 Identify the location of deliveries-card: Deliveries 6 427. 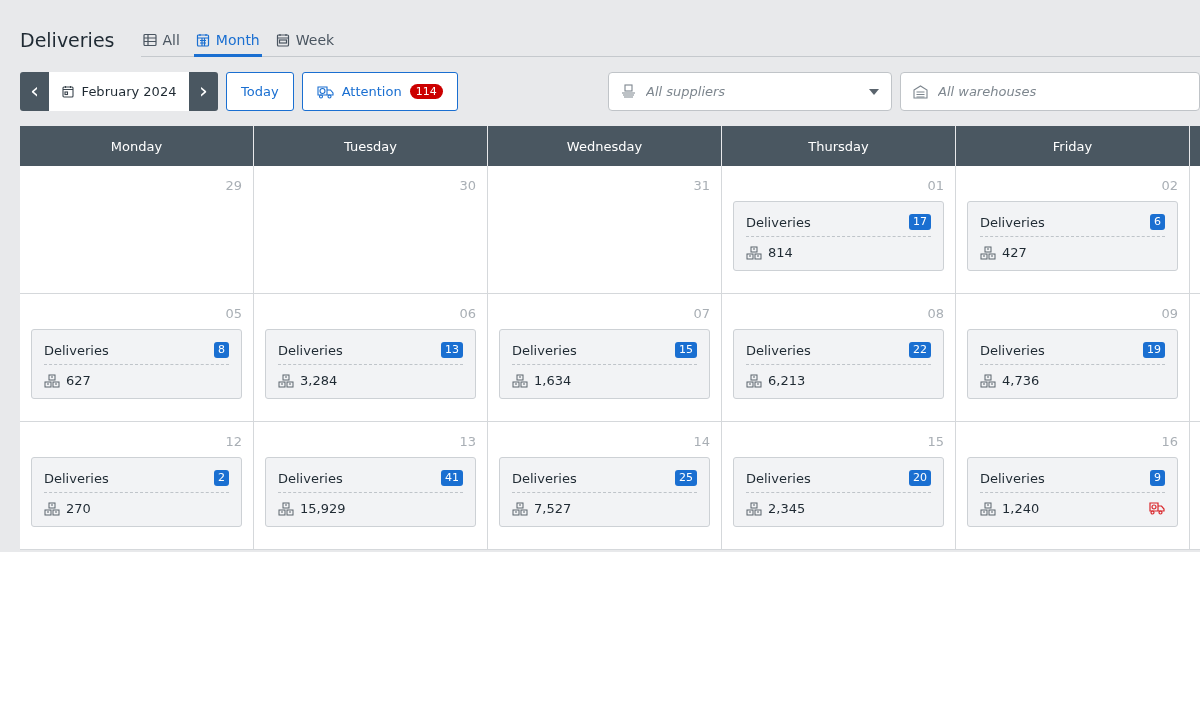
(1072, 236).